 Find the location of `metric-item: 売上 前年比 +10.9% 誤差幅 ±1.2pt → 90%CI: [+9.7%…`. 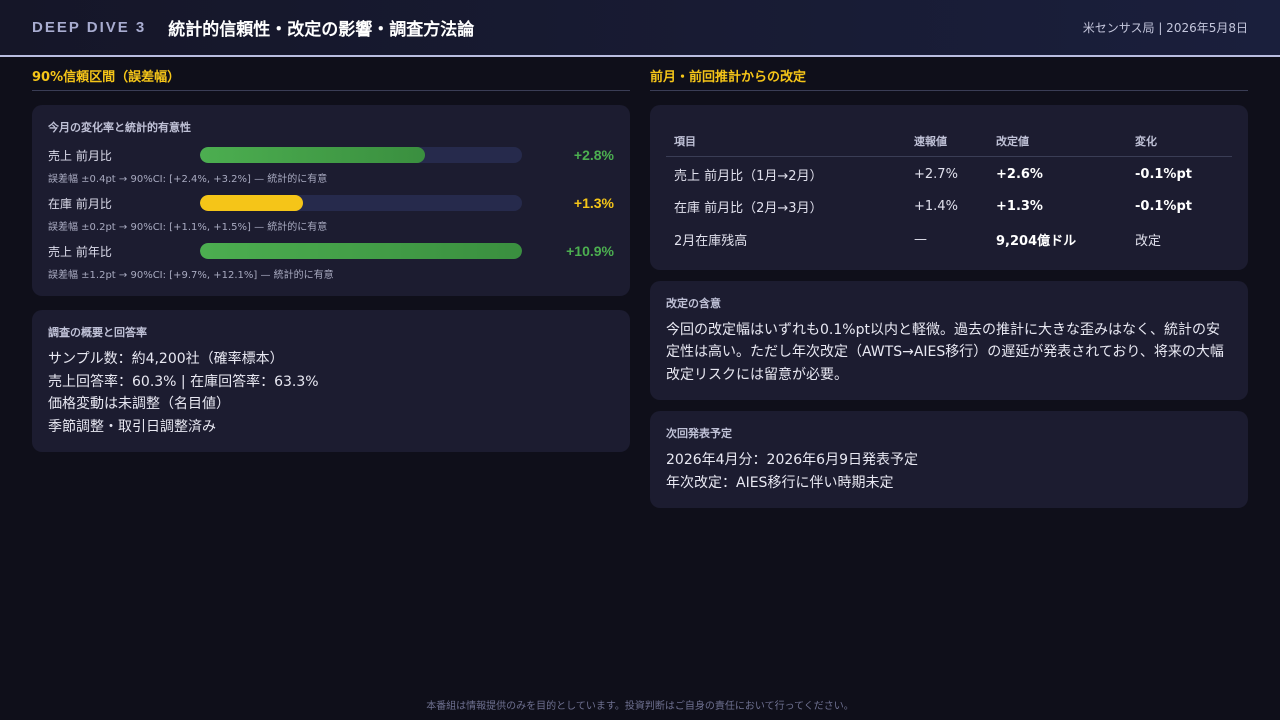

metric-item: 売上 前年比 +10.9% 誤差幅 ±1.2pt → 90%CI: [+9.7%… is located at coordinates (331, 261).